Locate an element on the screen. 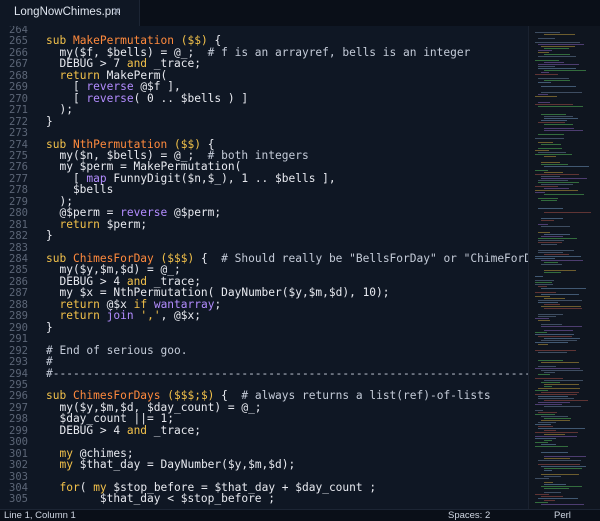 The height and width of the screenshot is (521, 600). code-line: $that_day < $stop_before ; is located at coordinates (160, 499).